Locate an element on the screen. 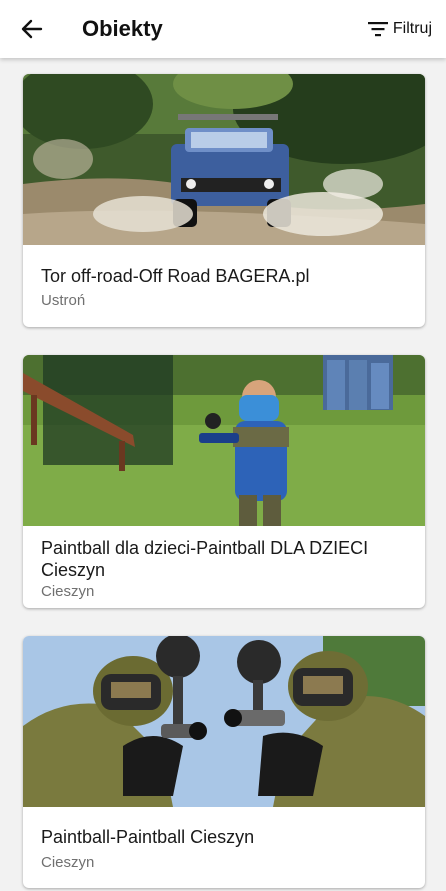 The width and height of the screenshot is (446, 891). filter-label: Filtruj is located at coordinates (412, 28).